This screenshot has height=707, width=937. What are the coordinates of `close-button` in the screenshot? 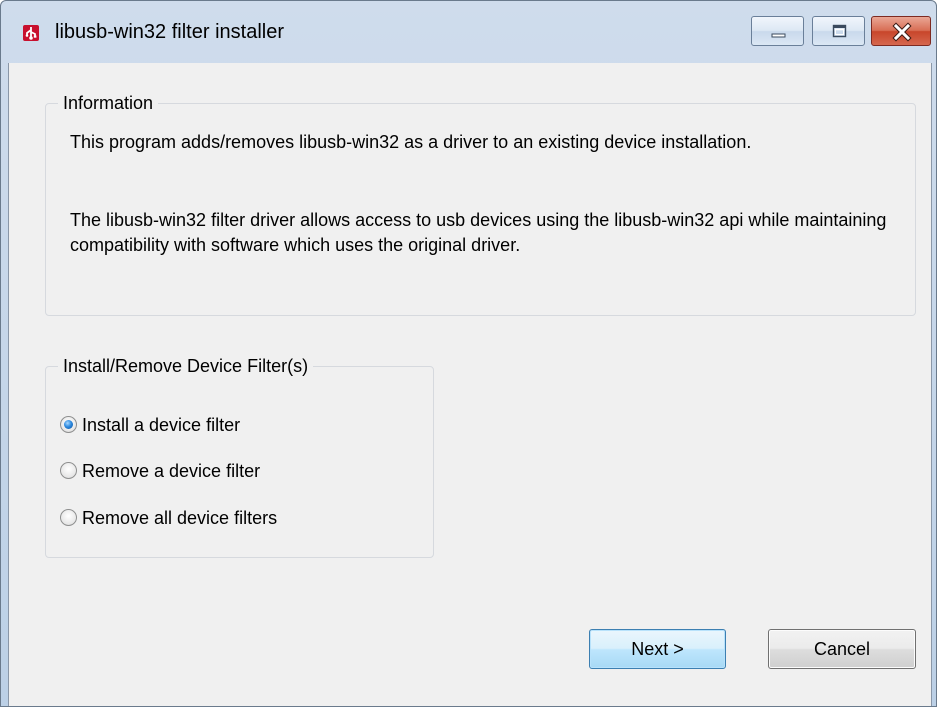 It's located at (901, 31).